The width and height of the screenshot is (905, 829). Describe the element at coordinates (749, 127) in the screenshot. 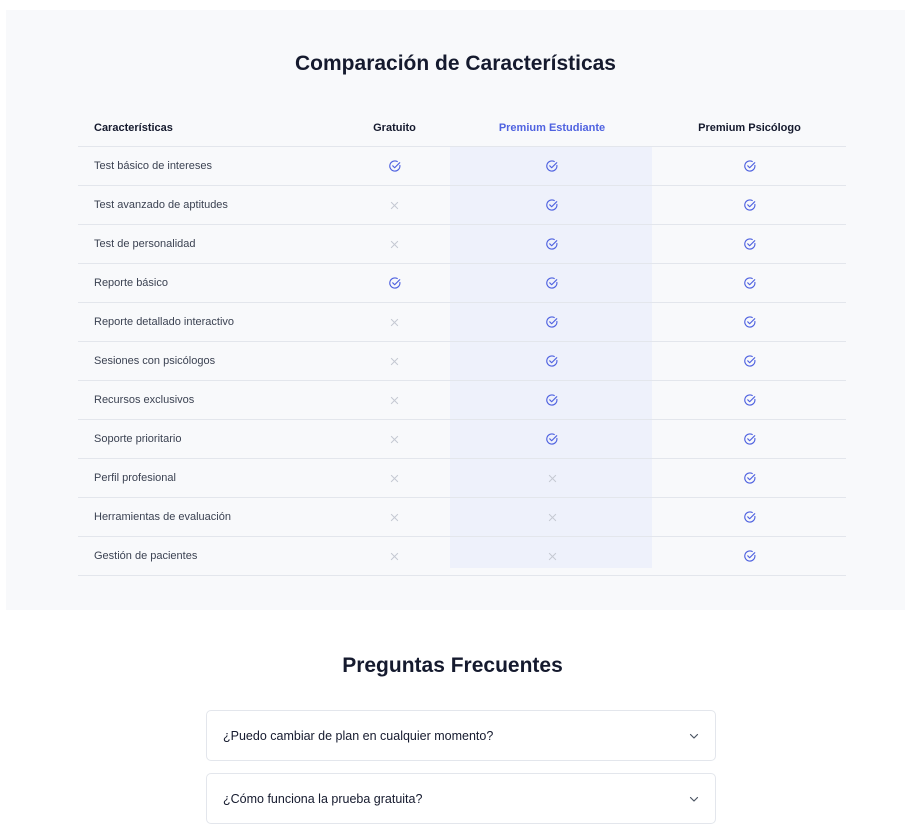

I see `header-psychologist: Premium Psicólogo` at that location.